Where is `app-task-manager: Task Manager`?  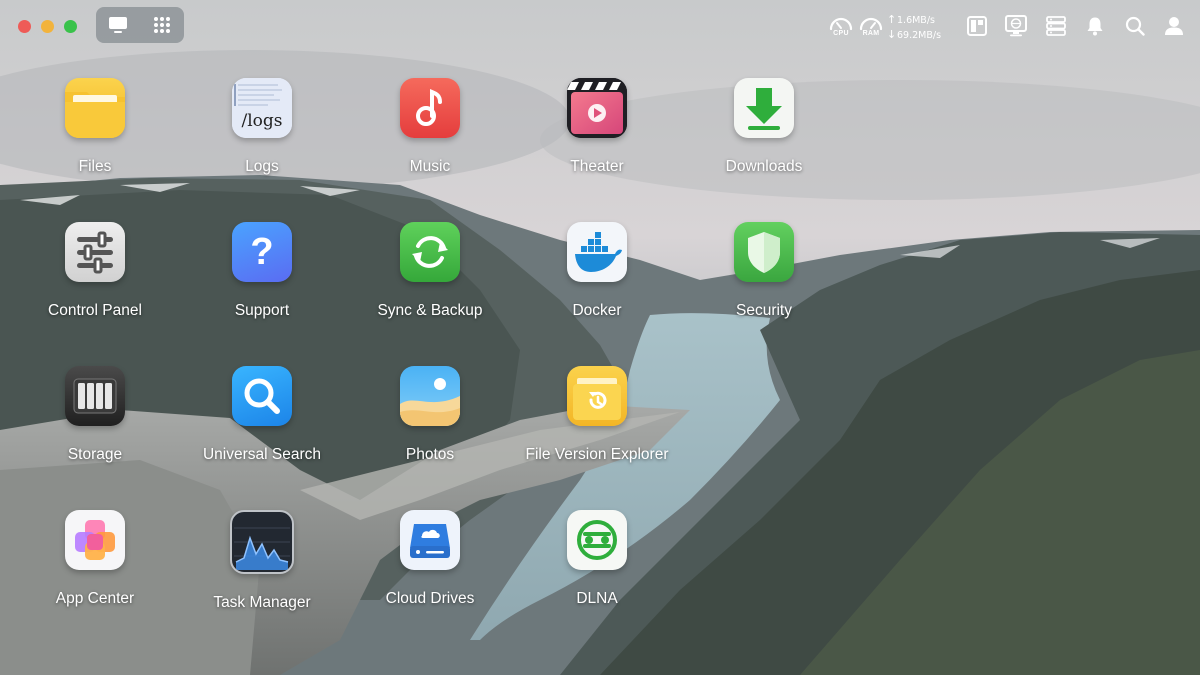
app-task-manager: Task Manager is located at coordinates (262, 561).